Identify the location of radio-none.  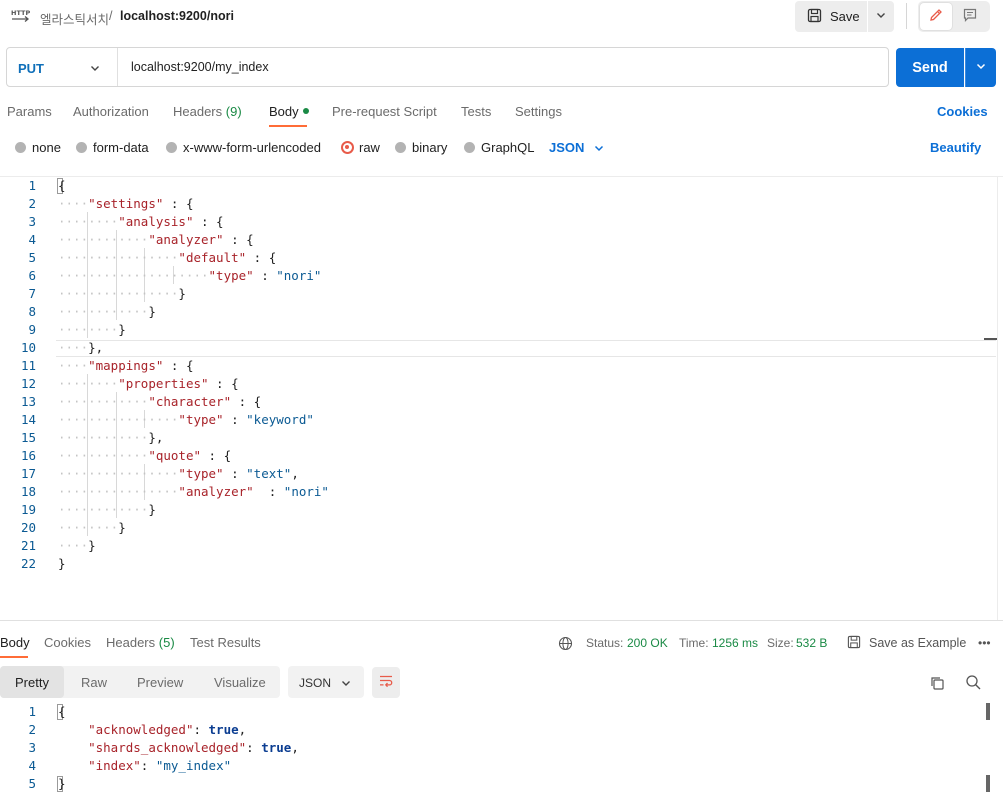
(20, 147).